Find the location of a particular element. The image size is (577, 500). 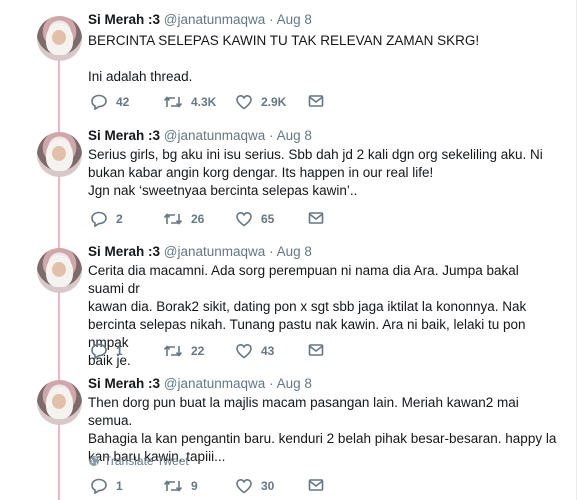

like-count: 65 is located at coordinates (268, 219).